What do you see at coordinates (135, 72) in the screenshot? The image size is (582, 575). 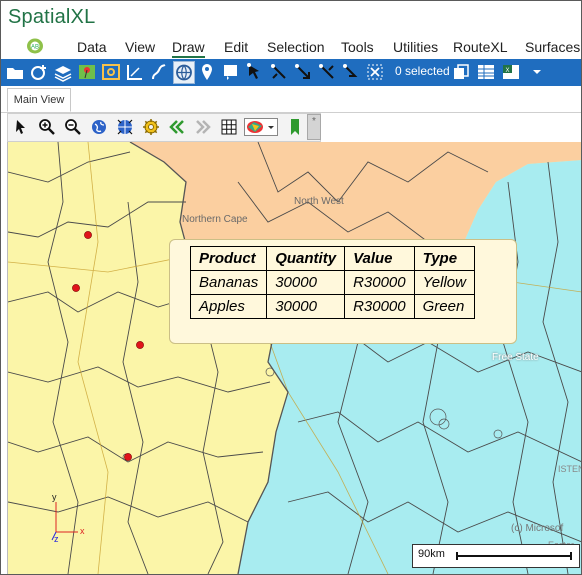 I see `measure-icon` at bounding box center [135, 72].